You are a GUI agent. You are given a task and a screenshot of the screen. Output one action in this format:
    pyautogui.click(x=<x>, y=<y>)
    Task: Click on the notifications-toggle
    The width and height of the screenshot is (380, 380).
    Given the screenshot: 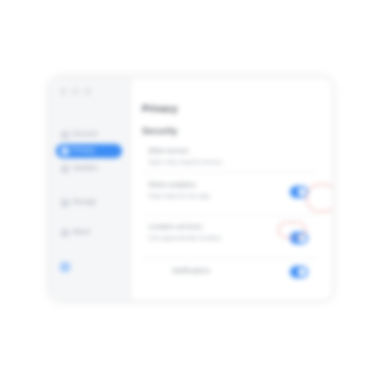 What is the action you would take?
    pyautogui.click(x=299, y=272)
    